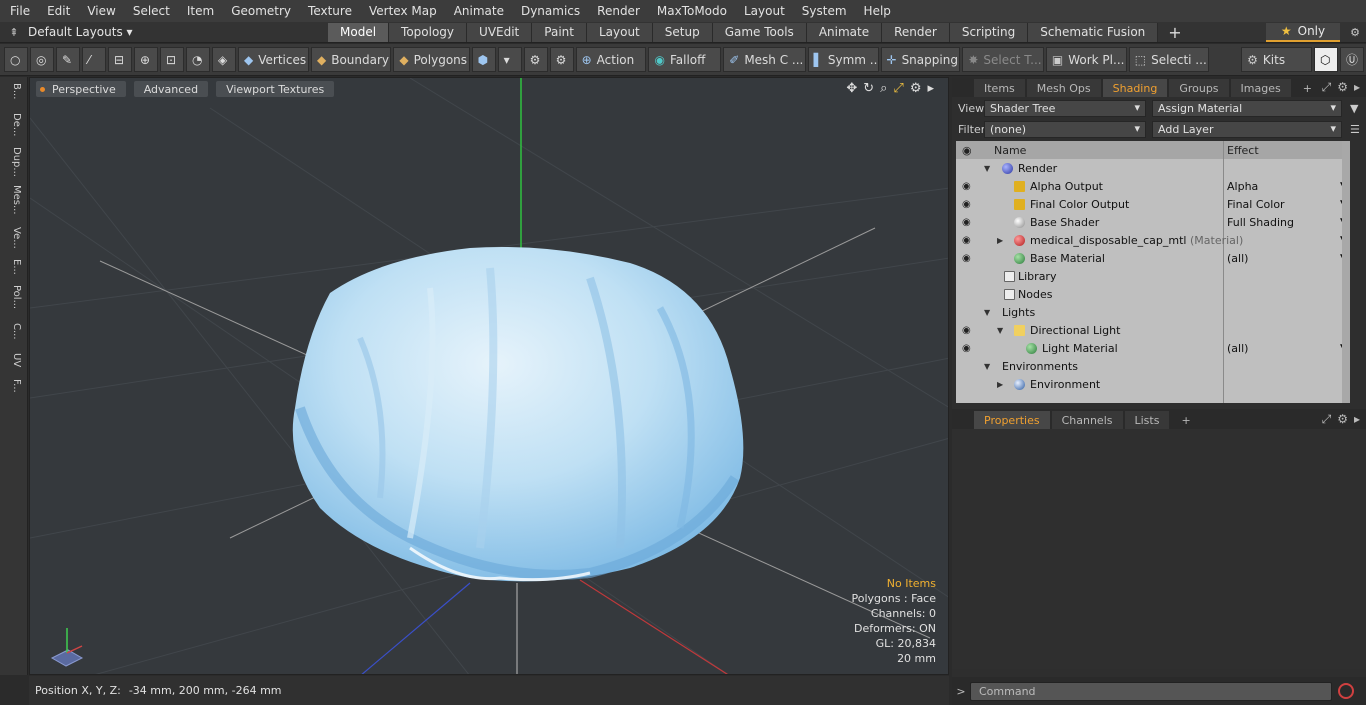 Image resolution: width=1366 pixels, height=705 pixels. What do you see at coordinates (1000, 330) in the screenshot?
I see `expand-icon: ▼` at bounding box center [1000, 330].